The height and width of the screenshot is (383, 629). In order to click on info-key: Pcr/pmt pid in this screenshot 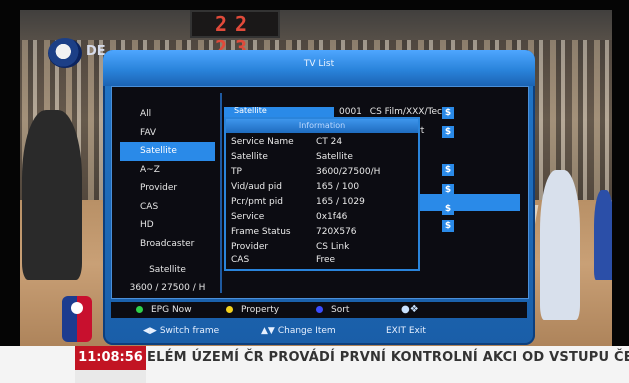, I will do `click(257, 202)`.